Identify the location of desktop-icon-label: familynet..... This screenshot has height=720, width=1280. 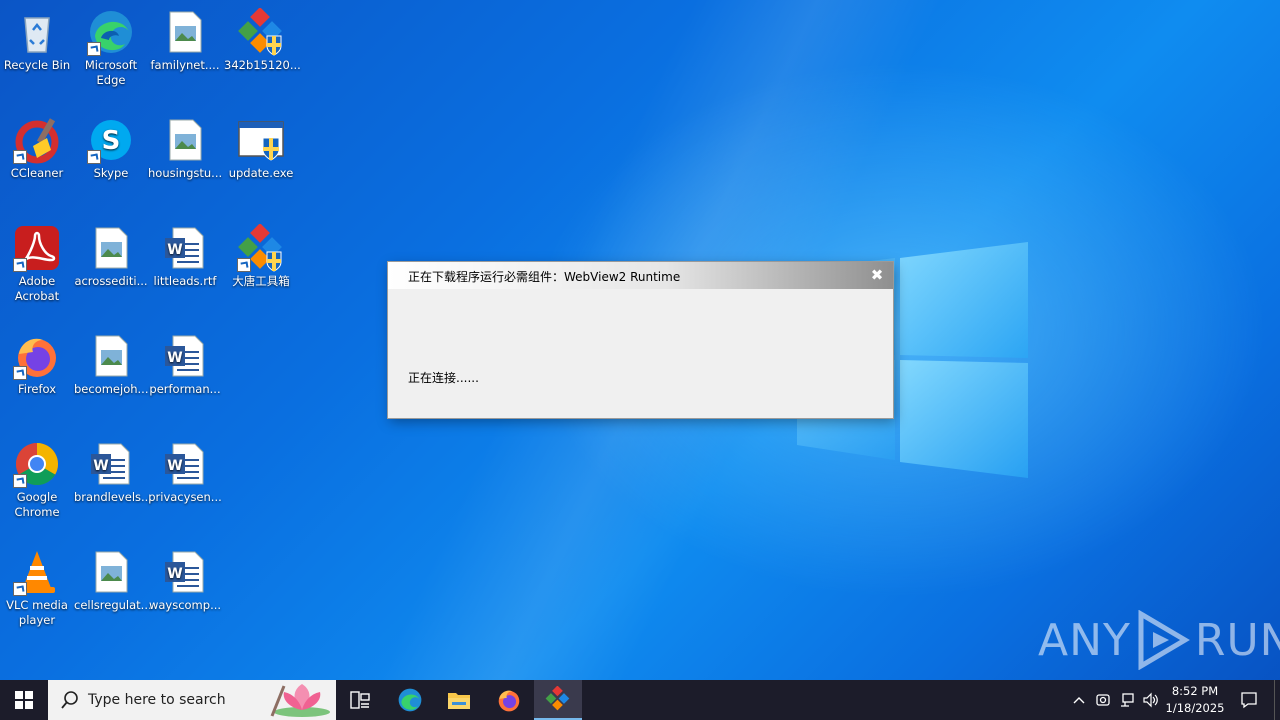
(185, 65).